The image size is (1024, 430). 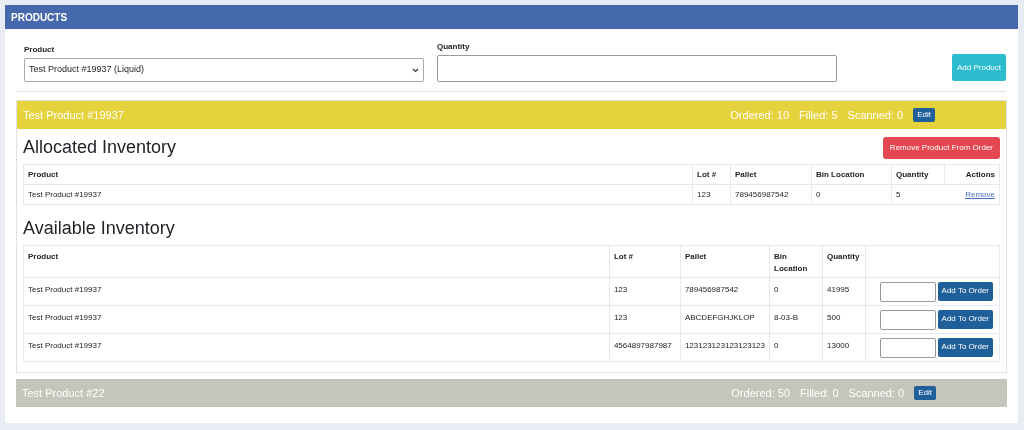 What do you see at coordinates (844, 319) in the screenshot?
I see `table-cell: 500` at bounding box center [844, 319].